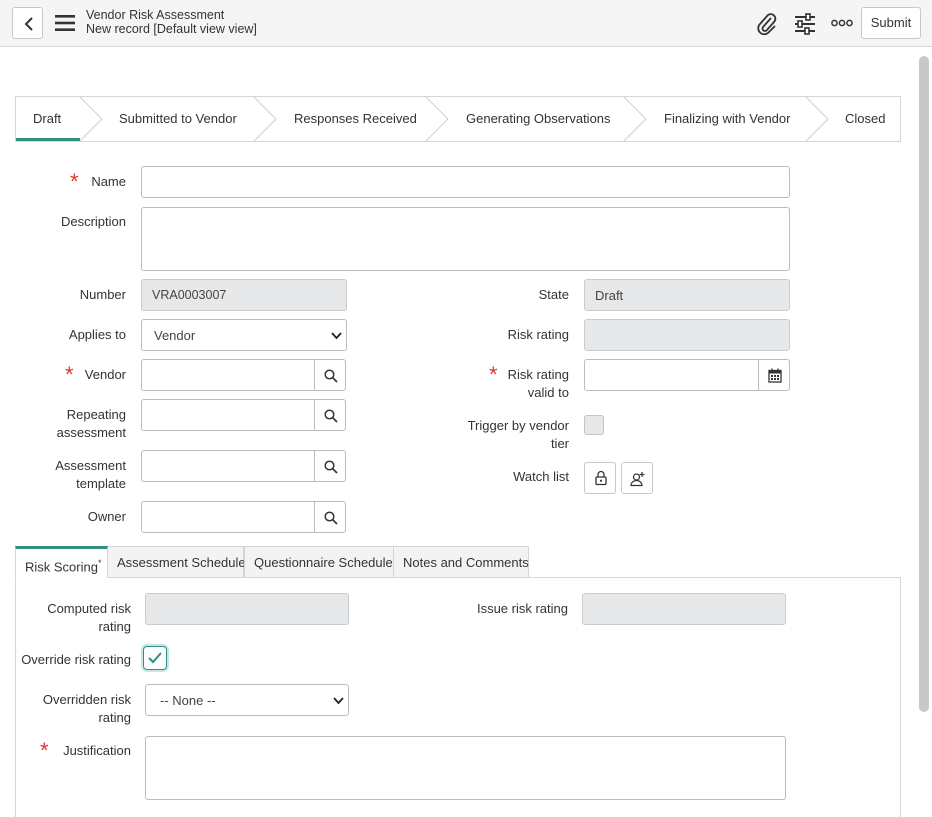 This screenshot has height=817, width=932. I want to click on computed-risk-rating-label: Computed risk rating, so click(89, 618).